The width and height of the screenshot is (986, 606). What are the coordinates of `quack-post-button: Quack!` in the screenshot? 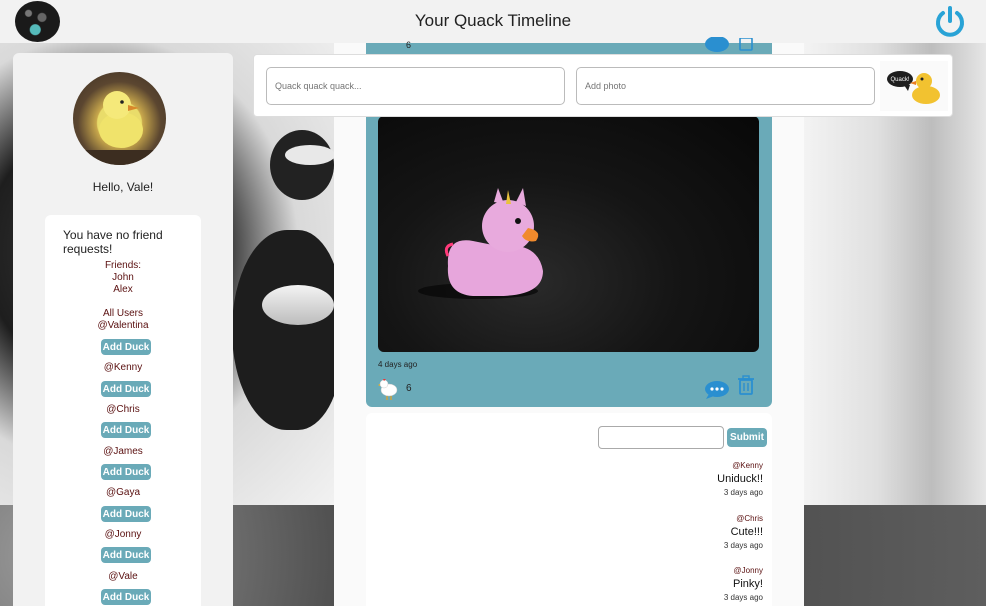 It's located at (914, 86).